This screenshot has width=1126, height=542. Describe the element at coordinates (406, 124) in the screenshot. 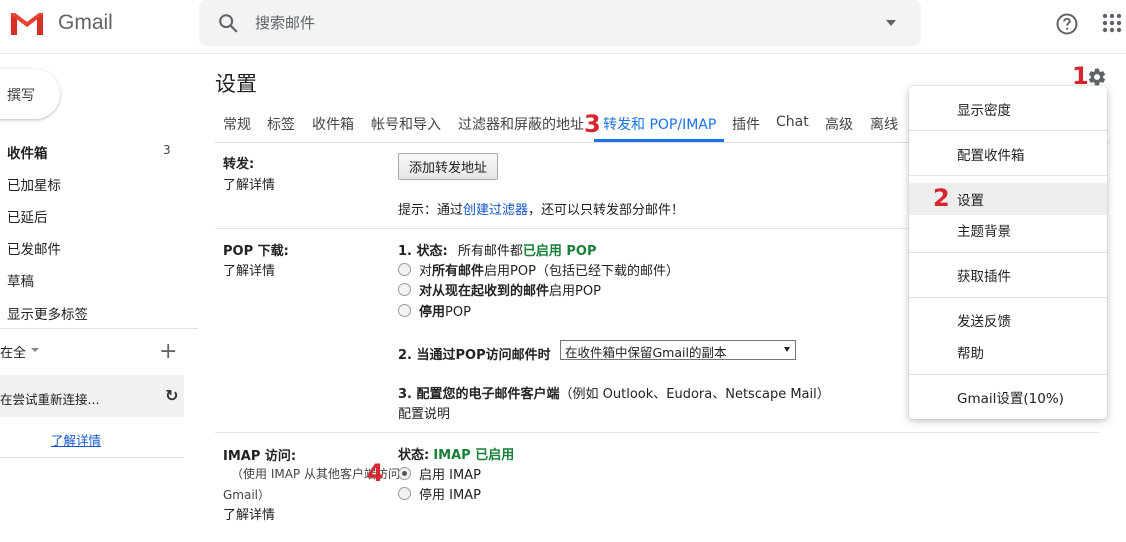

I see `tab-accounts-import: 帐号和导入` at that location.